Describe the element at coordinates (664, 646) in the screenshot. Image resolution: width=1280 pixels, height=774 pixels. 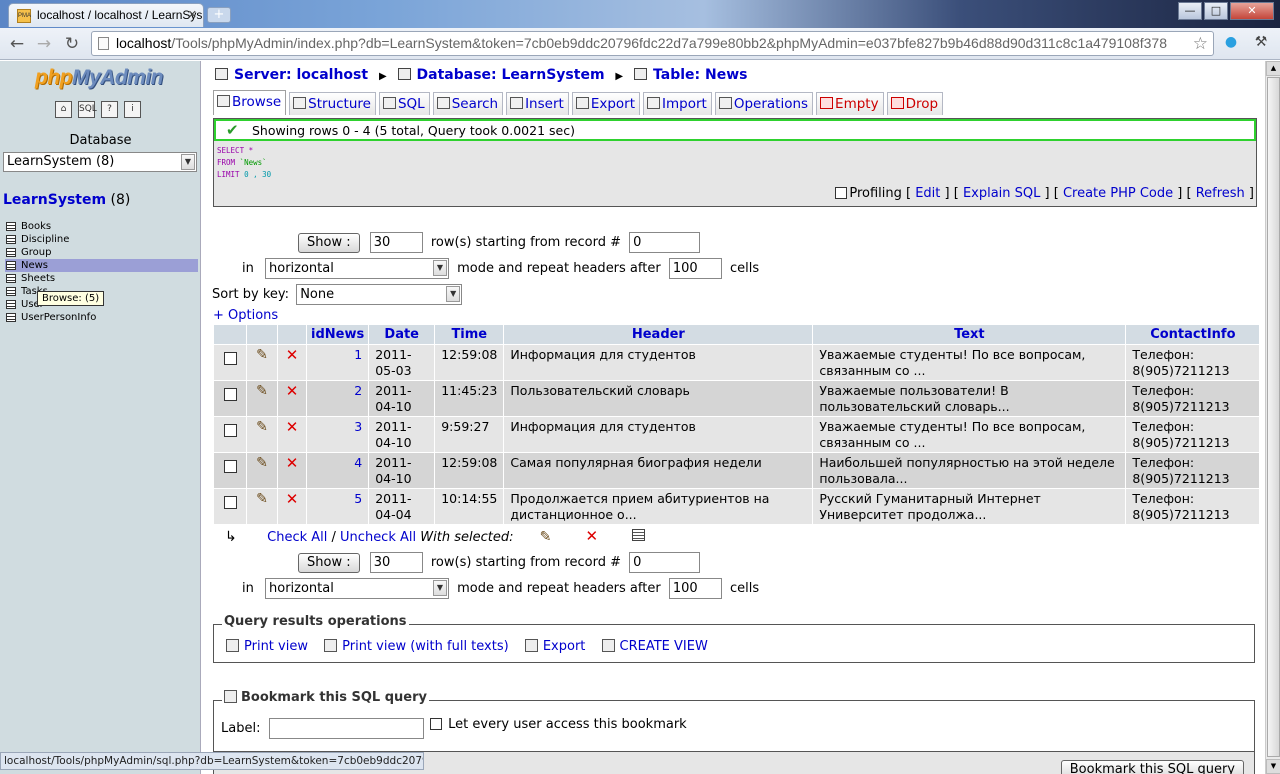
I see `create-view-link: CREATE VIEW` at that location.